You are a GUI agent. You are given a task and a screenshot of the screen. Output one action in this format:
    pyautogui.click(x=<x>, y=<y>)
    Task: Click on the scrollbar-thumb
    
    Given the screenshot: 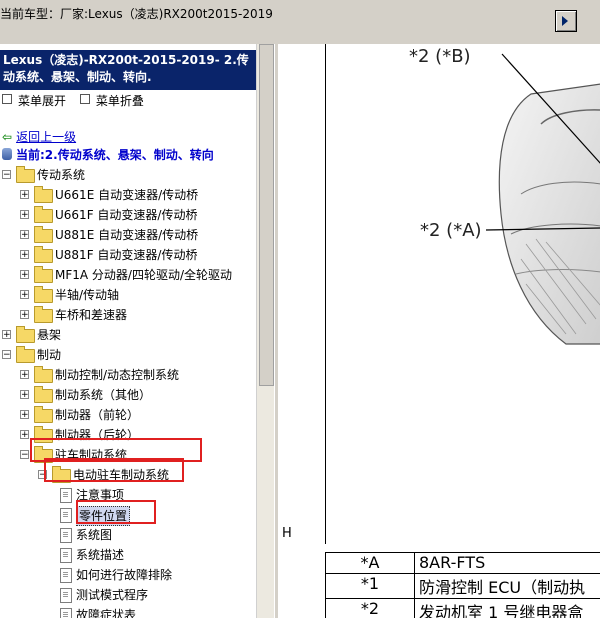 What is the action you would take?
    pyautogui.click(x=266, y=215)
    